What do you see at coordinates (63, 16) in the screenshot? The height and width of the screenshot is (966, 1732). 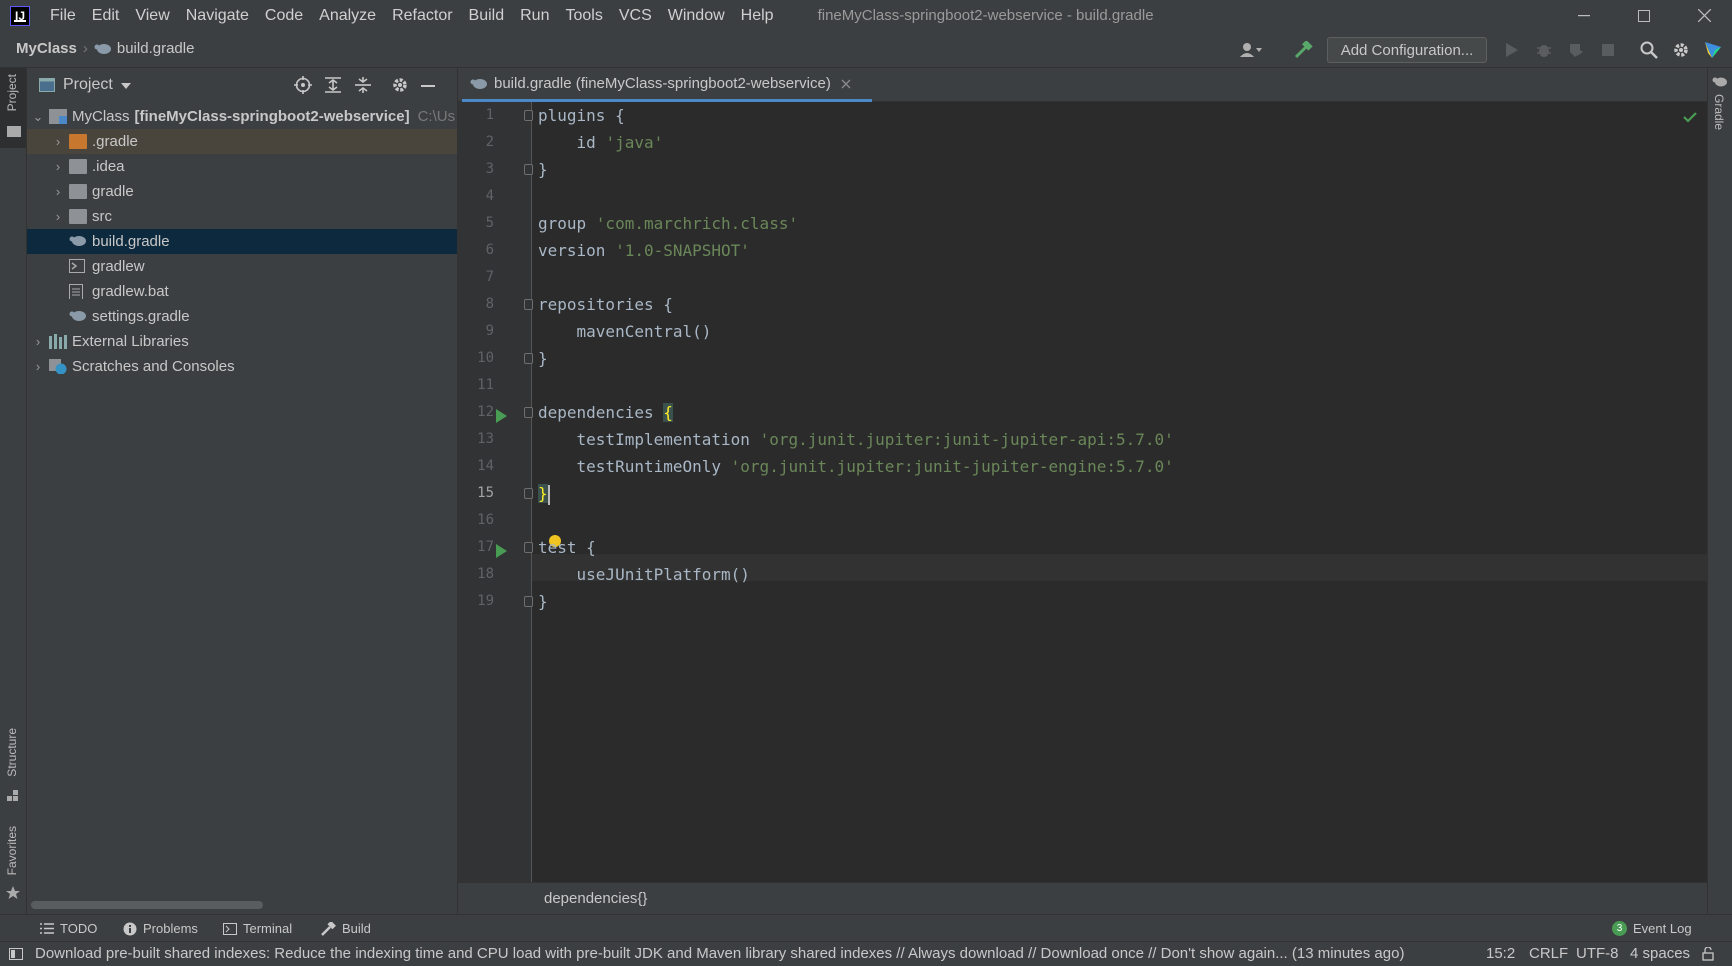 I see `menu-file: File` at bounding box center [63, 16].